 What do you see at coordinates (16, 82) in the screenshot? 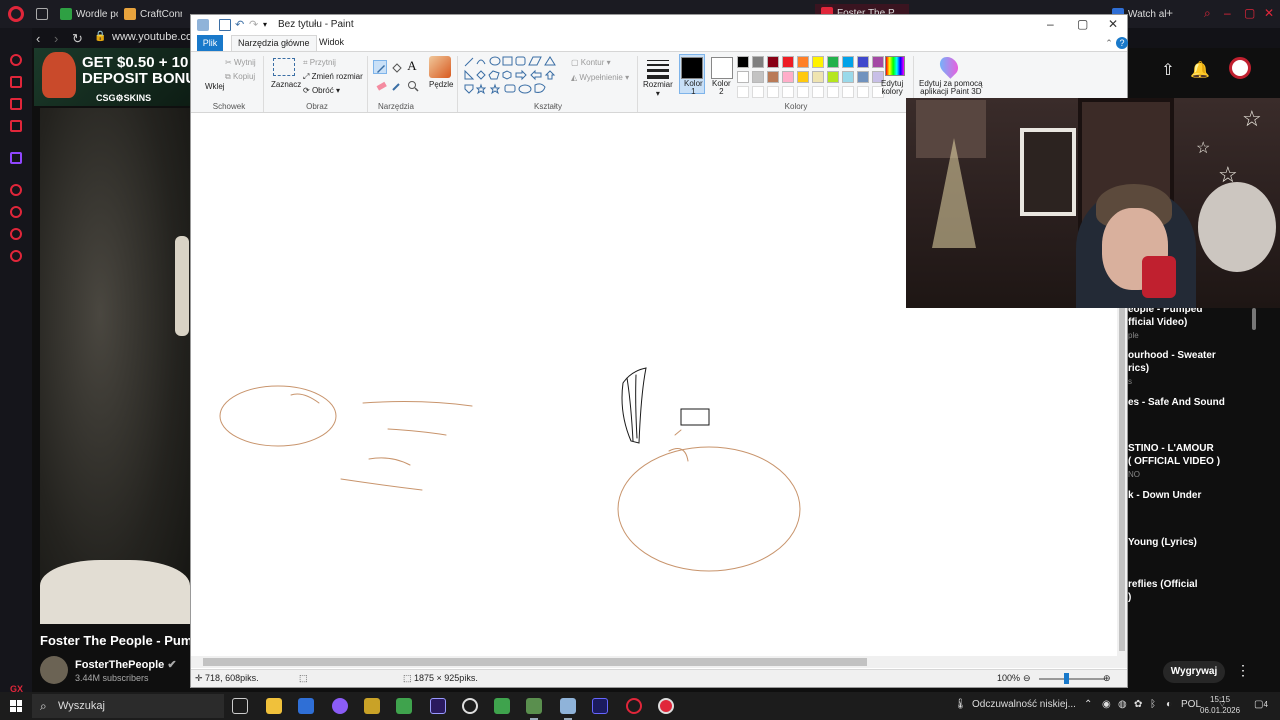
I see `sidebar-twitch-icon` at bounding box center [16, 82].